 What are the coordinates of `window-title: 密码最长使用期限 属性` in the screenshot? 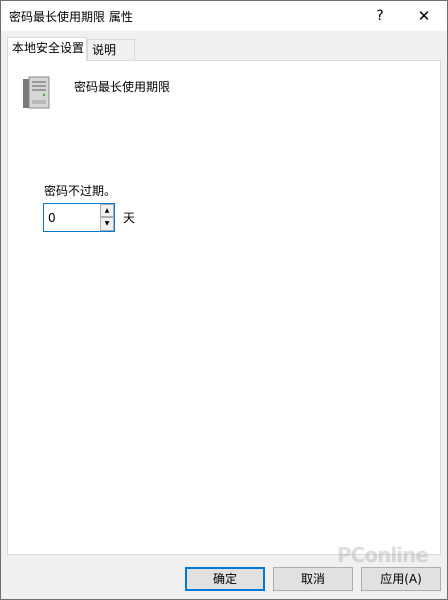 It's located at (71, 17).